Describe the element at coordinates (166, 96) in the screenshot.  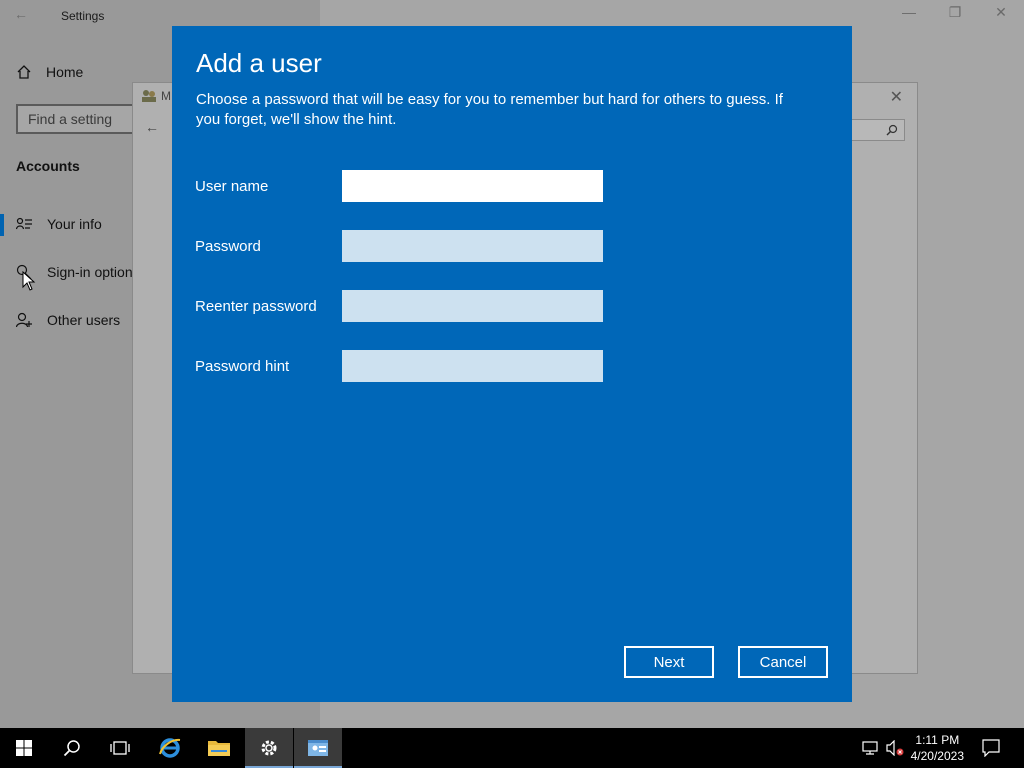
I see `user-accounts-title-text: M` at that location.